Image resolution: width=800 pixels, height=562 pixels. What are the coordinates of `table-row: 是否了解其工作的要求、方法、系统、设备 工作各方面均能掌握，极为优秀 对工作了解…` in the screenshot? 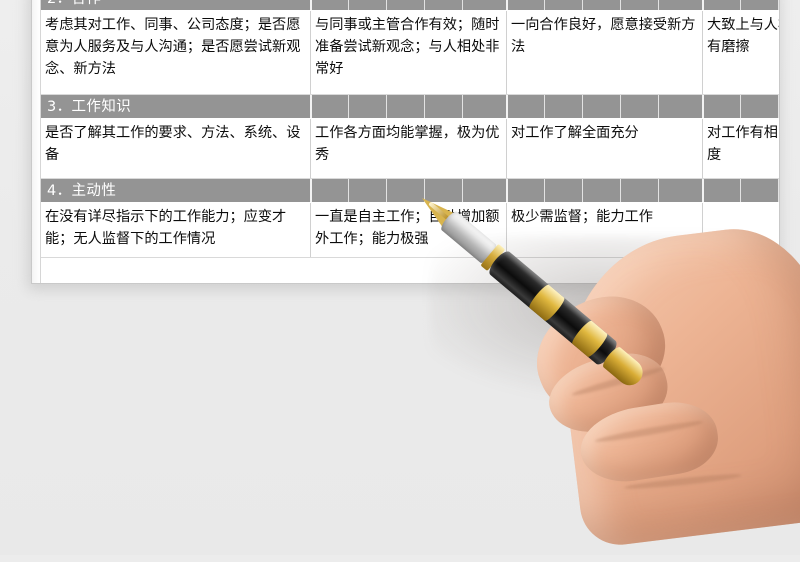 It's located at (410, 149).